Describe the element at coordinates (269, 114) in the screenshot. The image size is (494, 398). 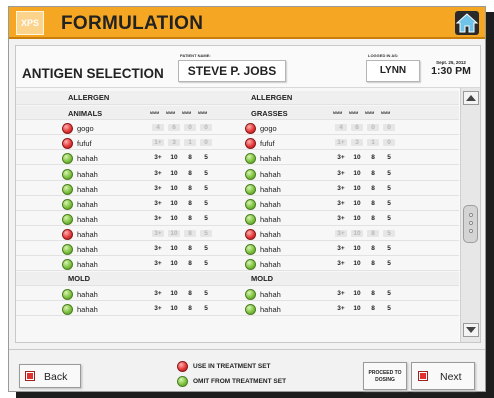
I see `category-label: GRASSES` at that location.